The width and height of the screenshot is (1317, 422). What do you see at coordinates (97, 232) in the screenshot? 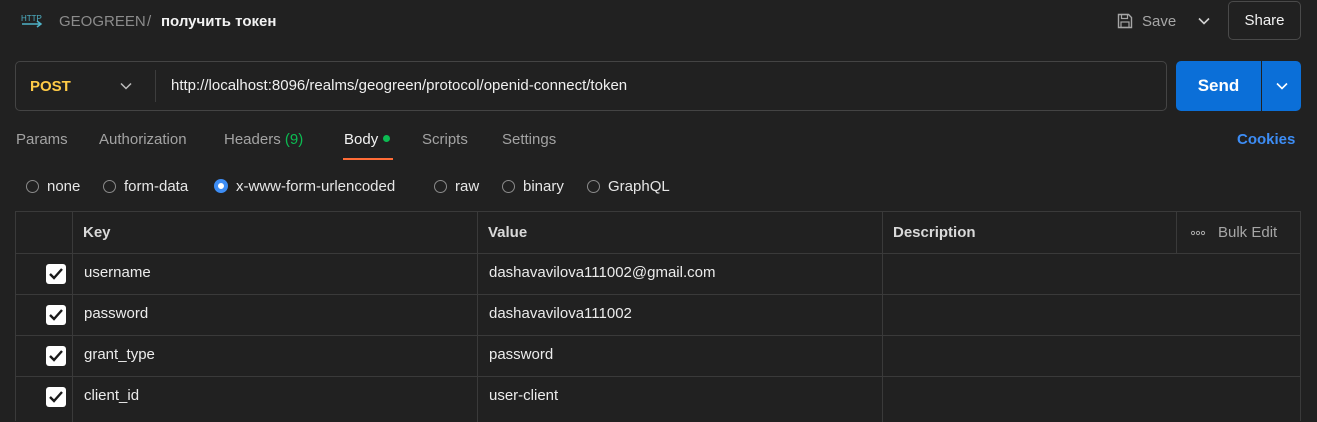
I see `column-header-key: Key` at bounding box center [97, 232].